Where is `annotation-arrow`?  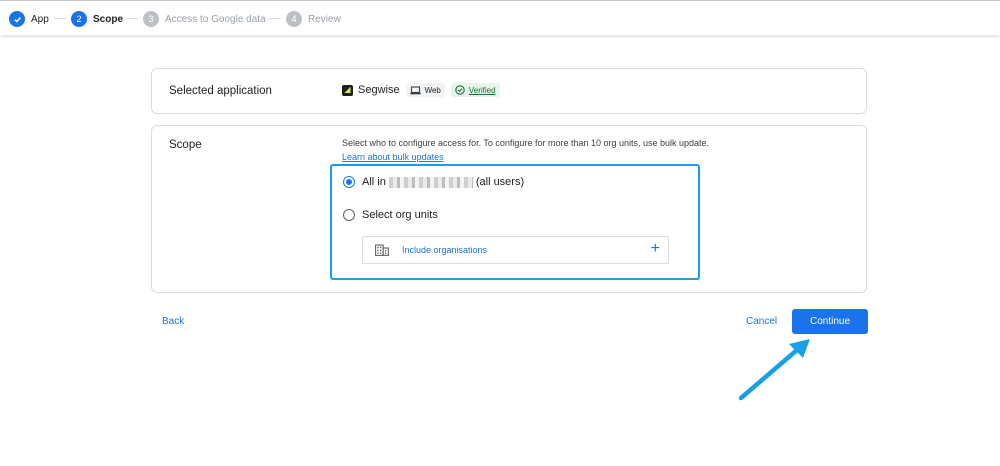
annotation-arrow is located at coordinates (774, 370).